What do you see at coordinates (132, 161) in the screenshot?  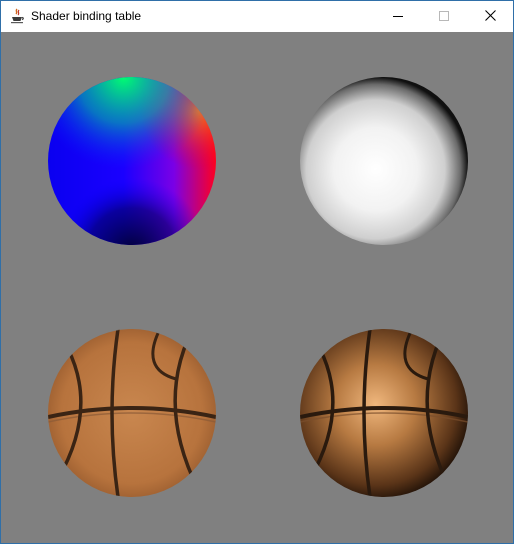 I see `normal-shaded-sphere` at bounding box center [132, 161].